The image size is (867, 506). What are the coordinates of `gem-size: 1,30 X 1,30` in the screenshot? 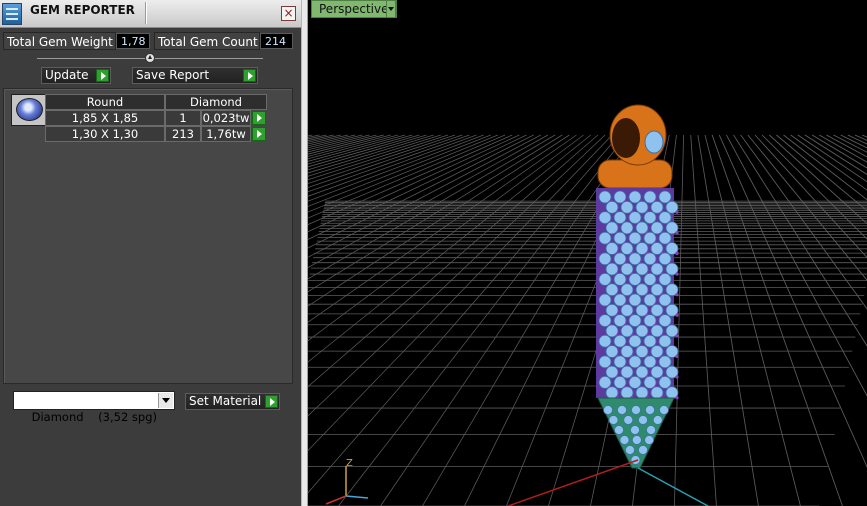 It's located at (105, 134).